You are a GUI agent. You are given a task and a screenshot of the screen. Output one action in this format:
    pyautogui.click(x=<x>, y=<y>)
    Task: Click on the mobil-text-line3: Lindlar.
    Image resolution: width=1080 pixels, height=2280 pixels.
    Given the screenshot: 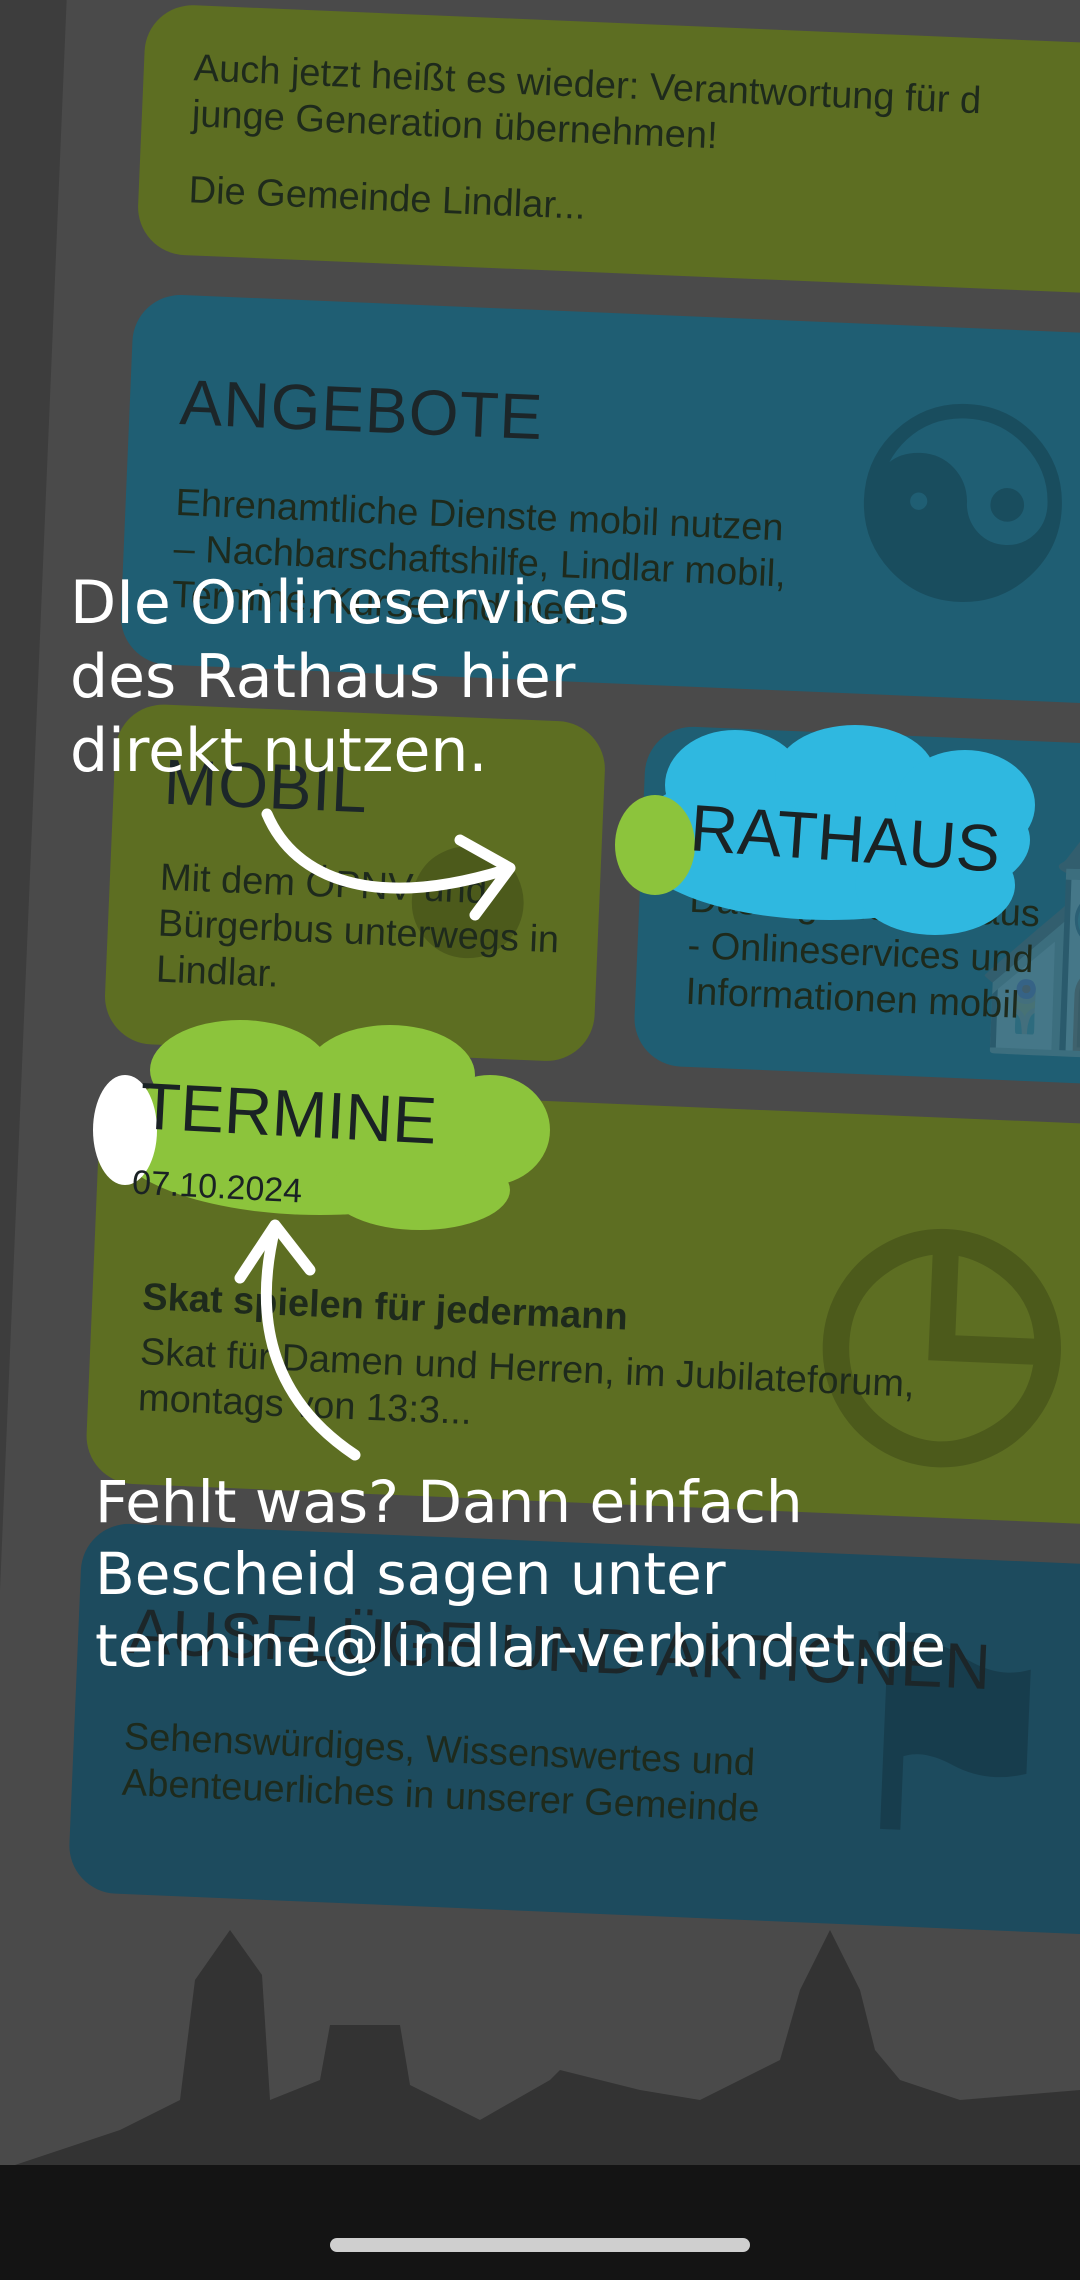 What is the action you would take?
    pyautogui.click(x=217, y=972)
    